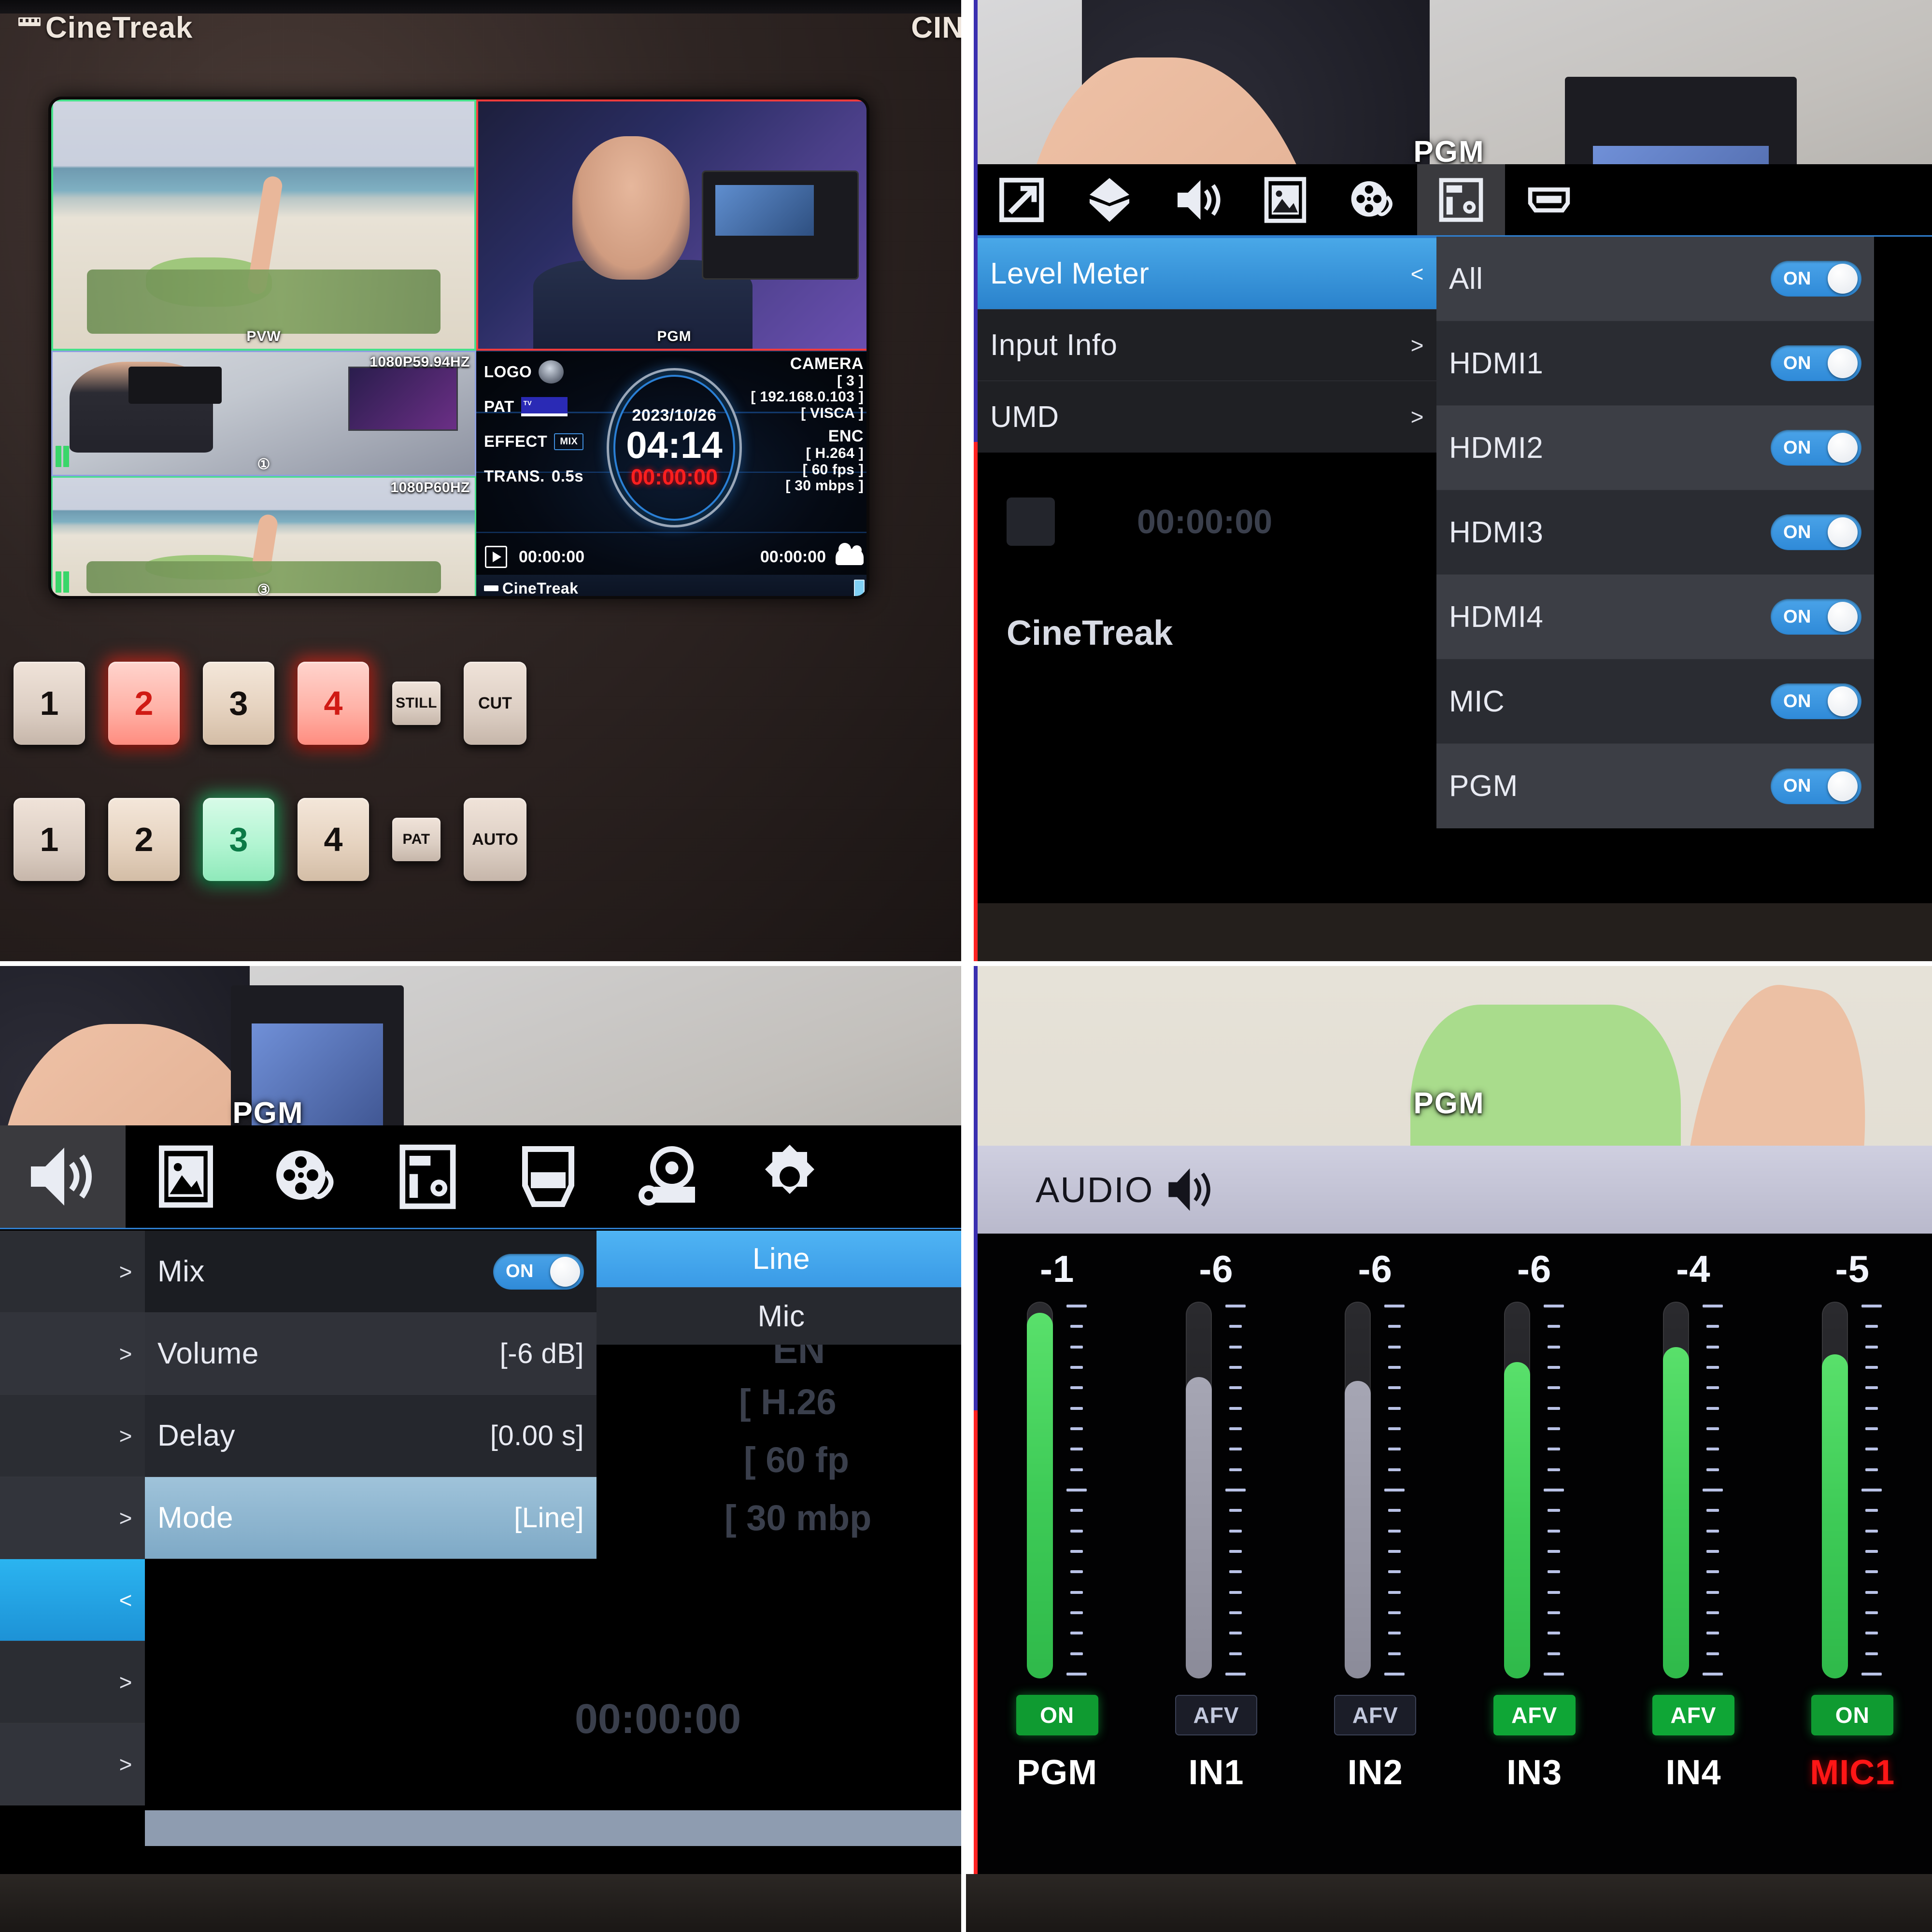  Describe the element at coordinates (1207, 345) in the screenshot. I see `menu-item-input-info: Input Info >` at that location.